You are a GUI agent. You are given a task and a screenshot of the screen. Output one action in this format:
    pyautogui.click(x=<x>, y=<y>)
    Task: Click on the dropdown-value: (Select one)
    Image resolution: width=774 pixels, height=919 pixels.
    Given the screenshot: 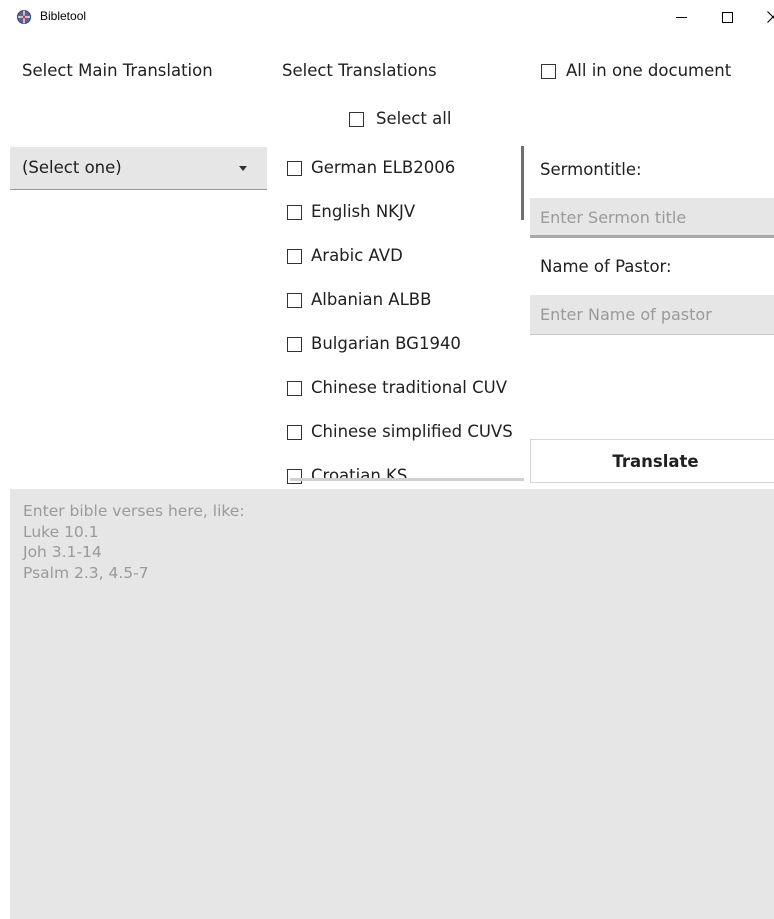 What is the action you would take?
    pyautogui.click(x=72, y=167)
    